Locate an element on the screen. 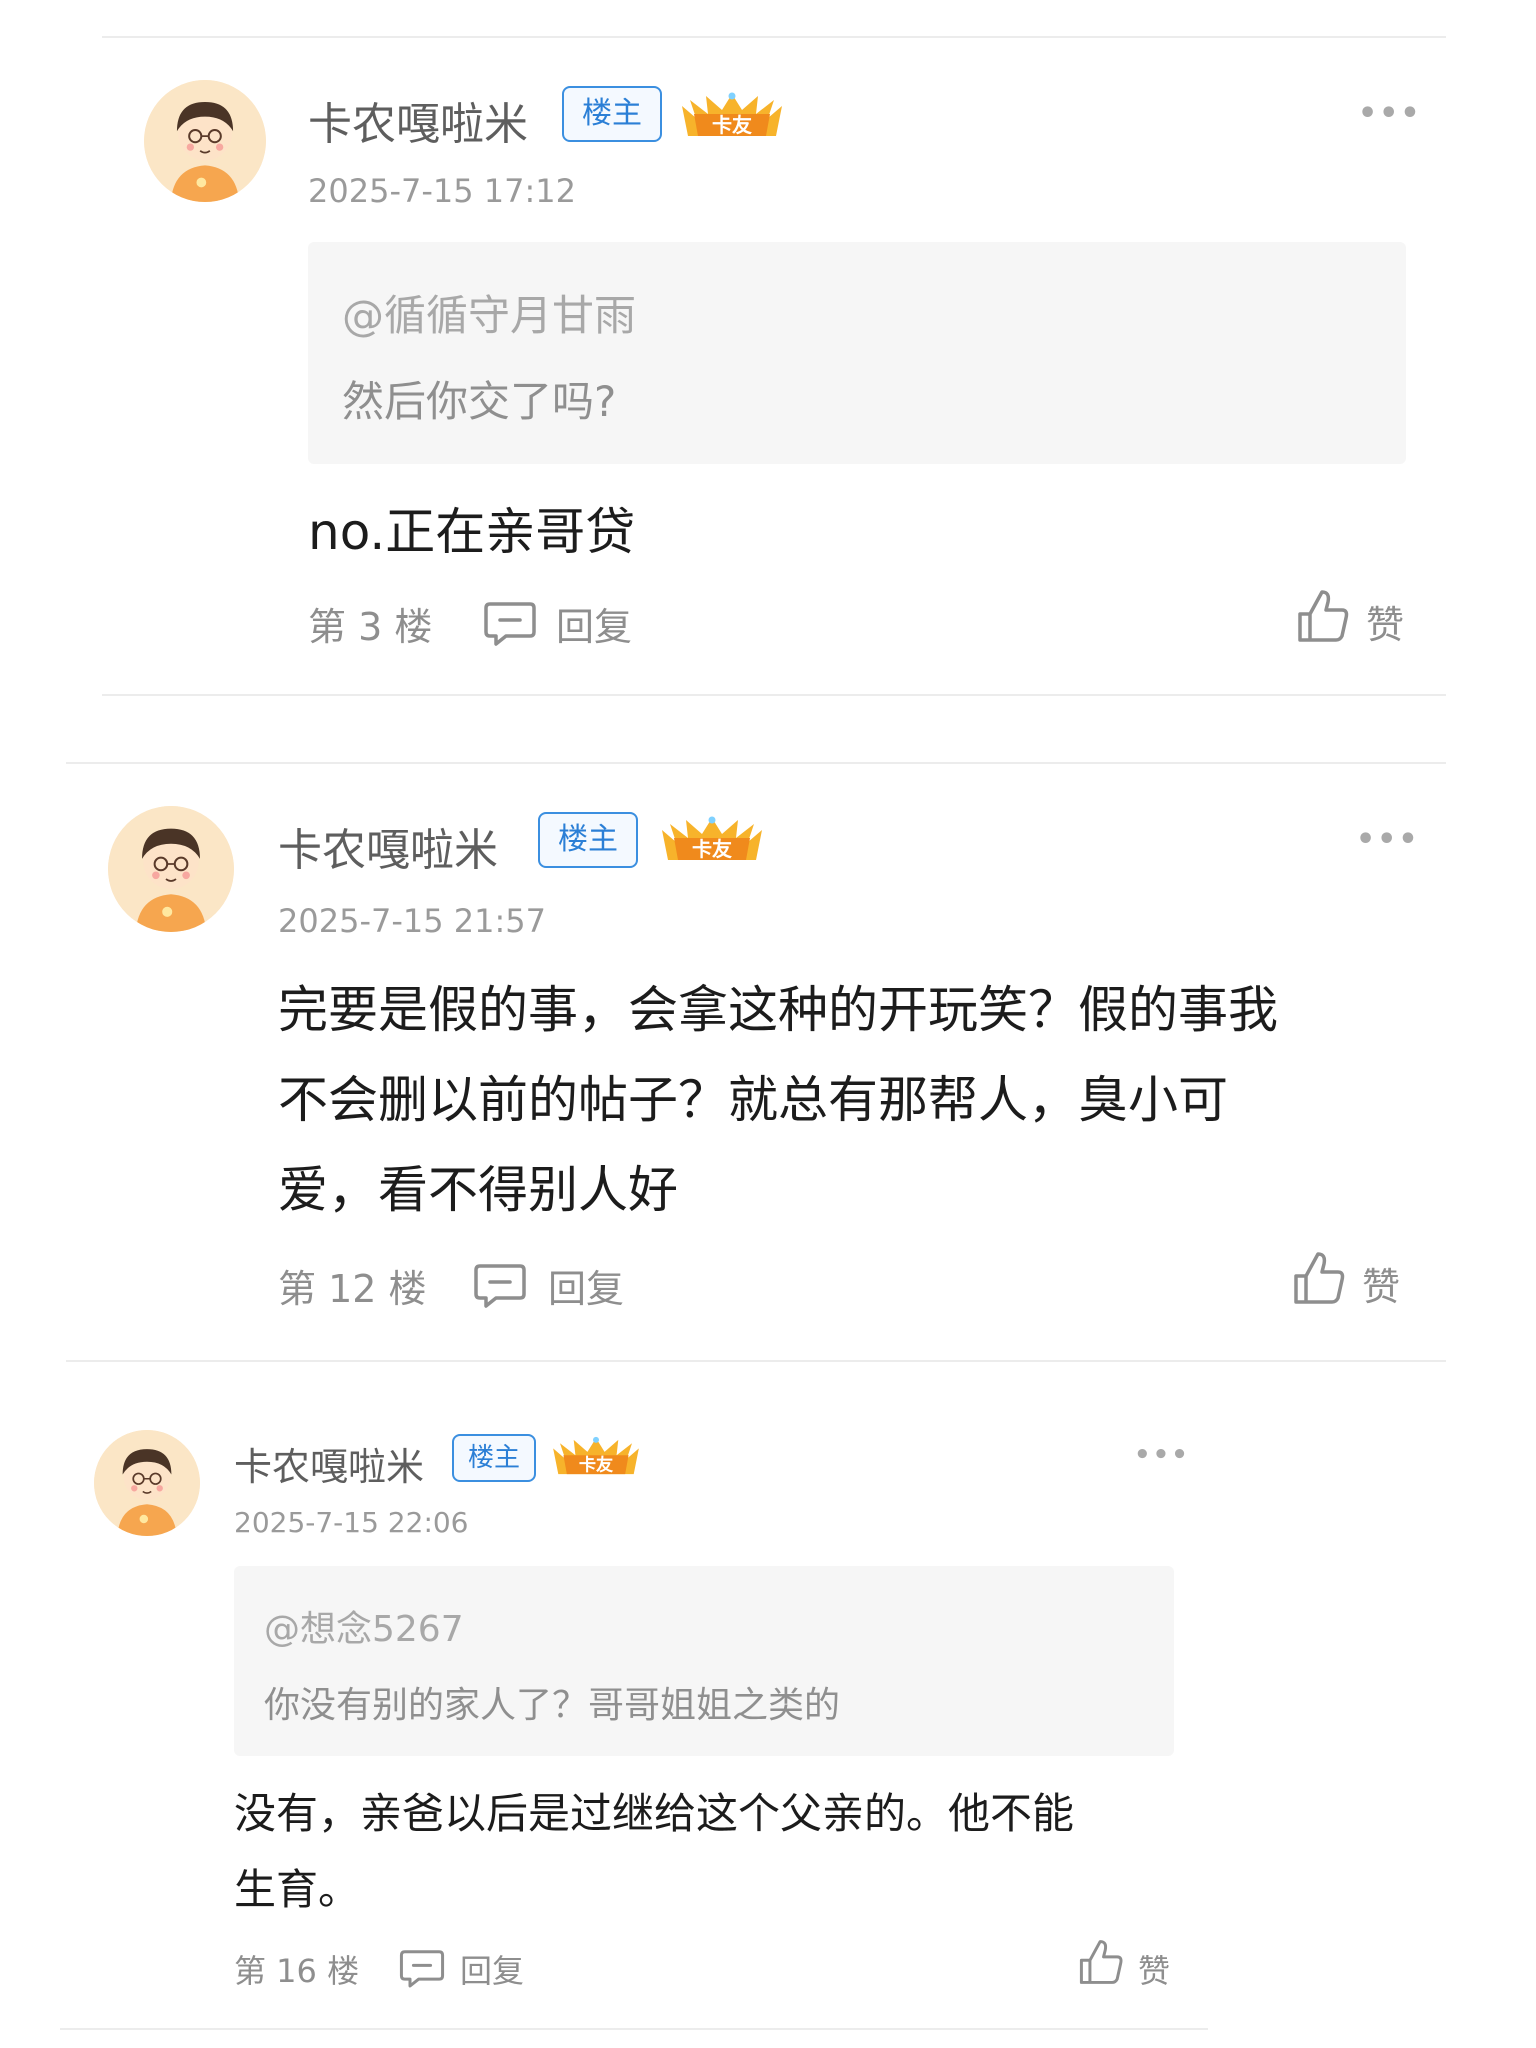  post-content-line: 不会删以前的帖子？就总有那帮人，臭小可 is located at coordinates (753, 1100).